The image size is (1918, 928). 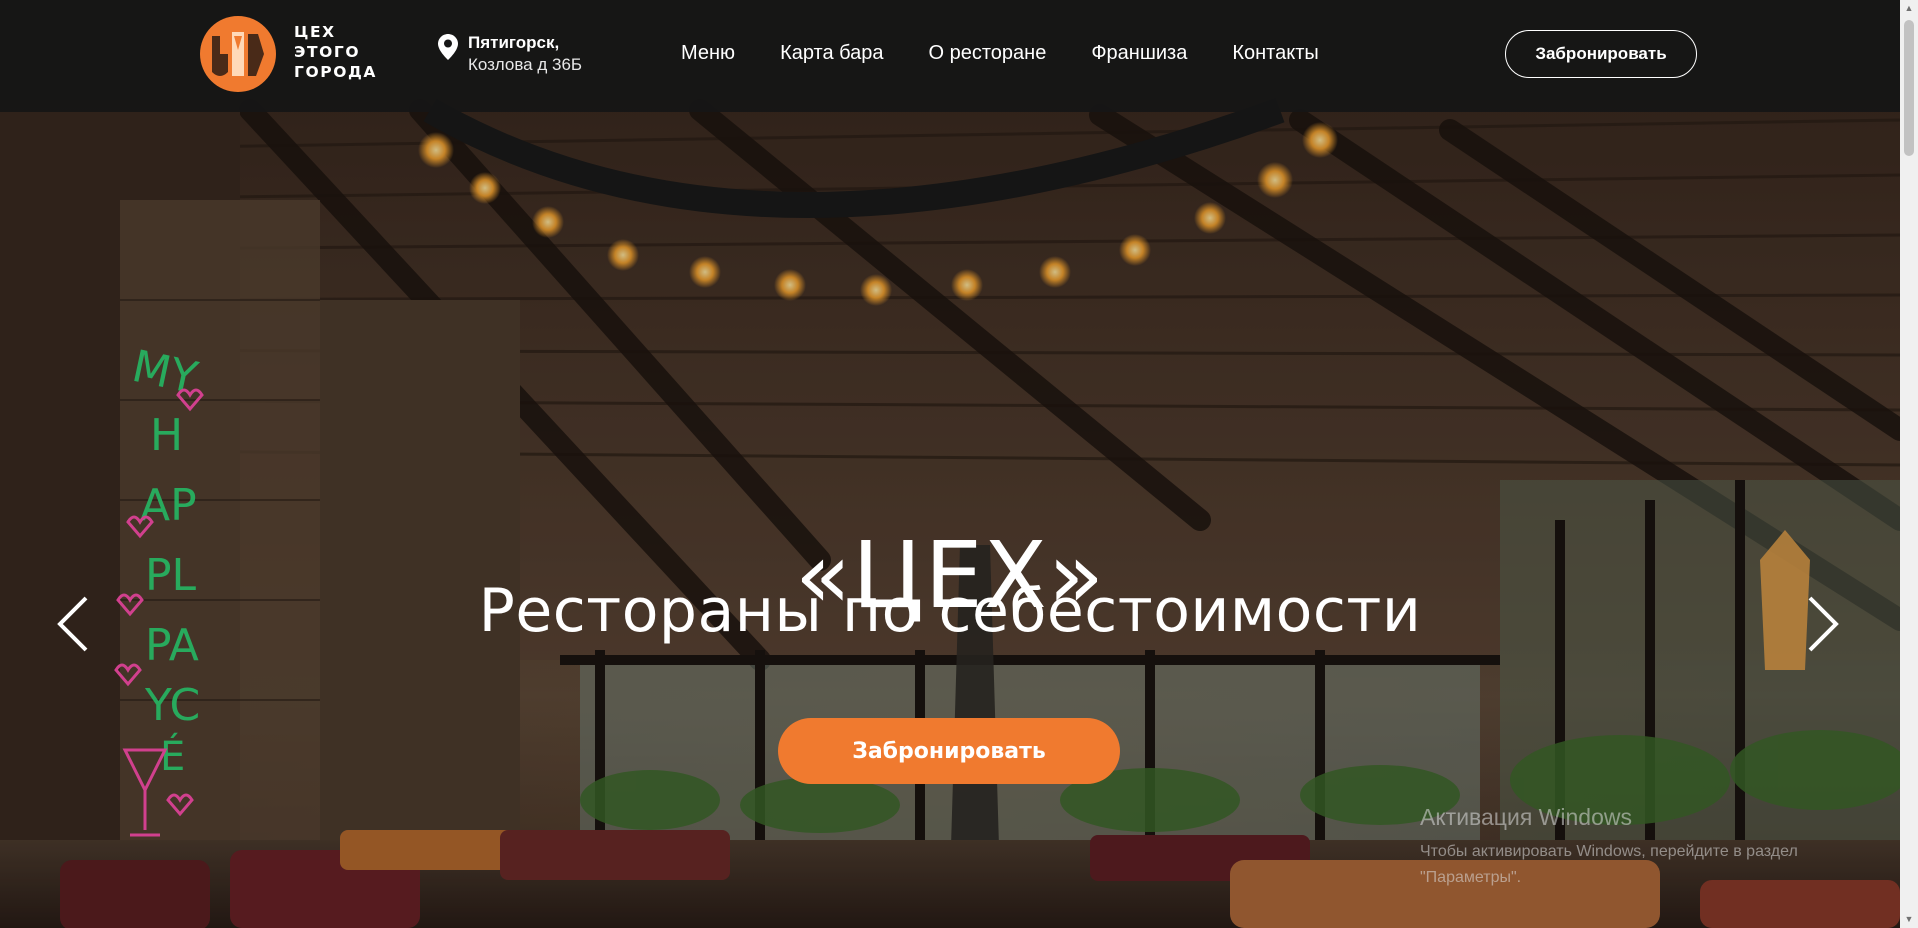 What do you see at coordinates (1275, 53) in the screenshot?
I see `nav-contacts: Контакты` at bounding box center [1275, 53].